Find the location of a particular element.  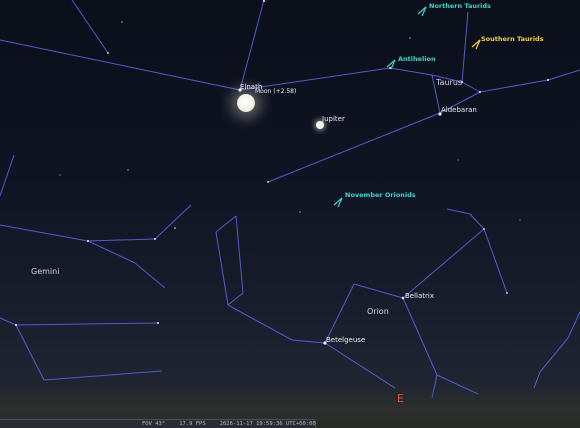

cardinal-east: E is located at coordinates (400, 398).